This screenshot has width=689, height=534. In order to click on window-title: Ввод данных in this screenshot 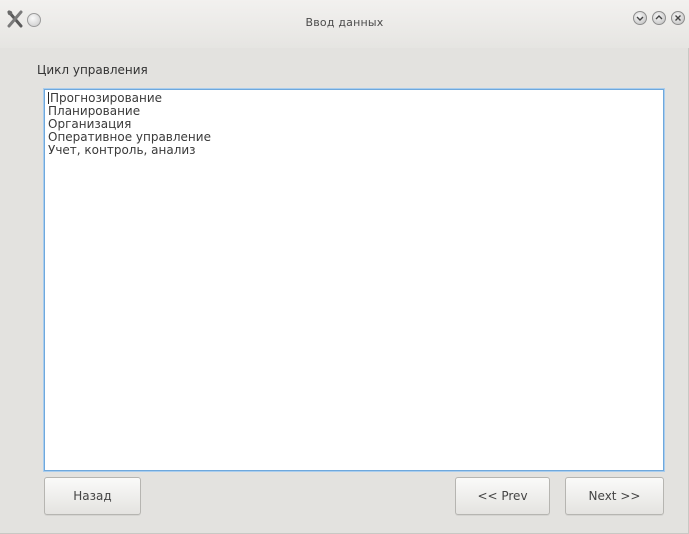, I will do `click(344, 22)`.